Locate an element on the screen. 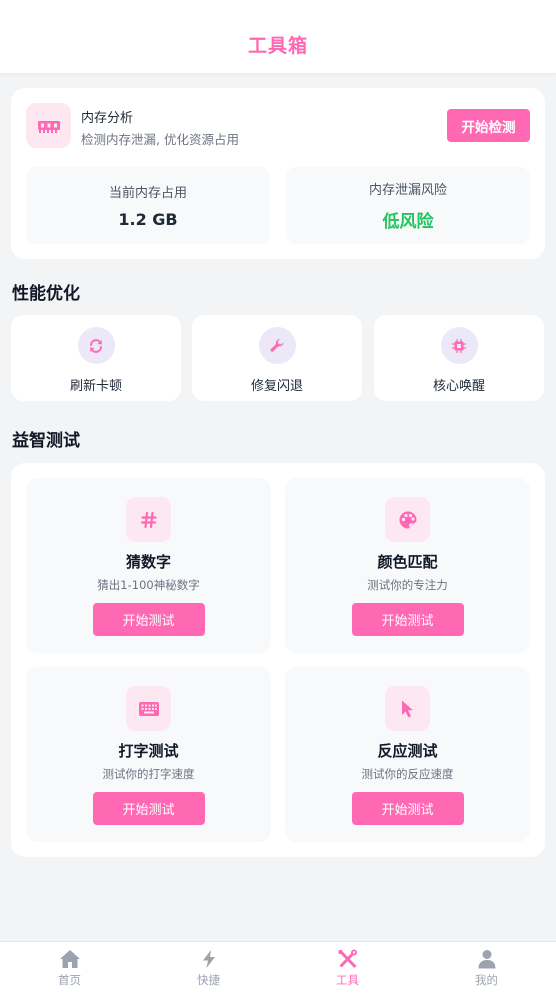 The width and height of the screenshot is (556, 993). palette-icon is located at coordinates (407, 519).